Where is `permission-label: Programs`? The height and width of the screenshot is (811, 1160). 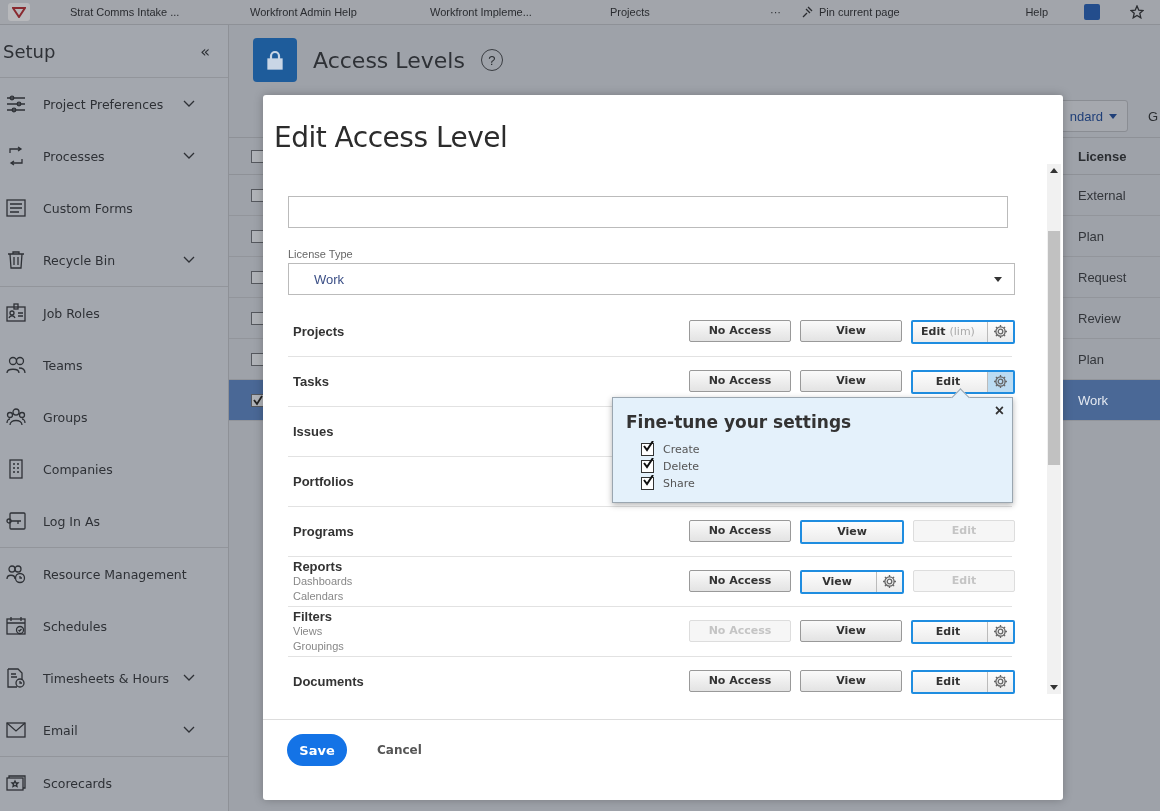 permission-label: Programs is located at coordinates (323, 531).